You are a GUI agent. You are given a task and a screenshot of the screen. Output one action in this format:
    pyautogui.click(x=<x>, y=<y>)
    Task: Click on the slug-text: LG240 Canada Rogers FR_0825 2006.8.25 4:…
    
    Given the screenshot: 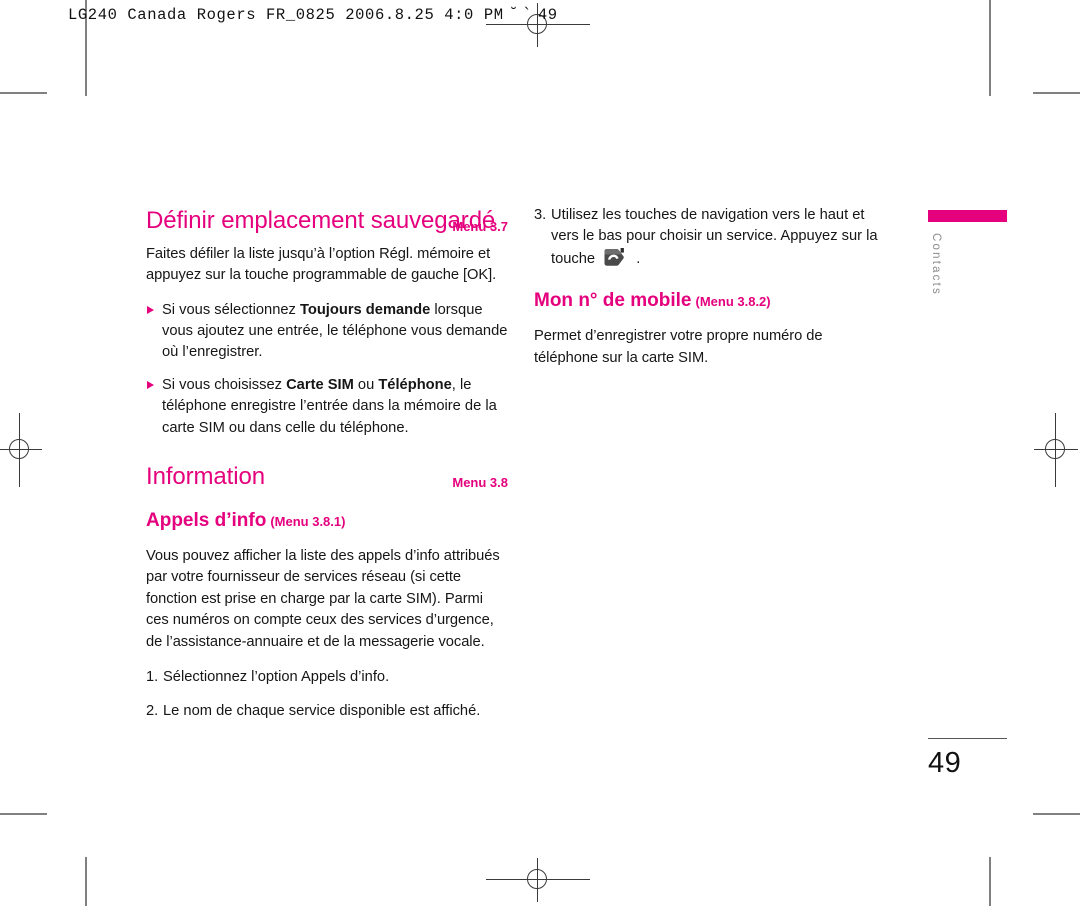 What is the action you would take?
    pyautogui.click(x=286, y=15)
    